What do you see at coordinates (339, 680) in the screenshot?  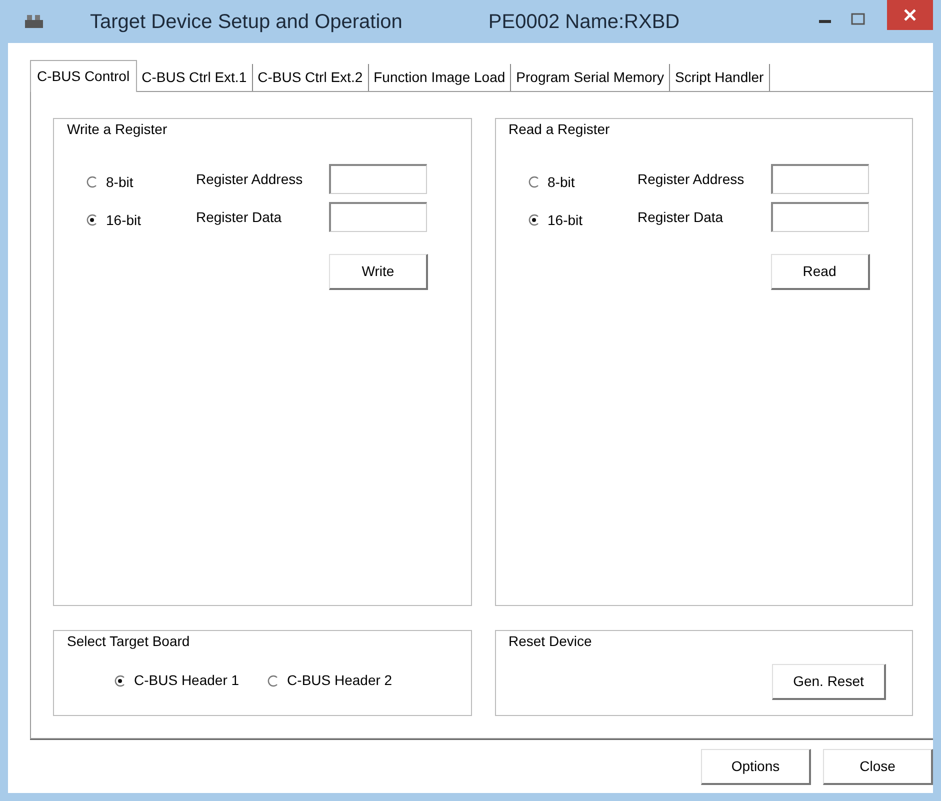 I see `radio-label: C-BUS Header 2` at bounding box center [339, 680].